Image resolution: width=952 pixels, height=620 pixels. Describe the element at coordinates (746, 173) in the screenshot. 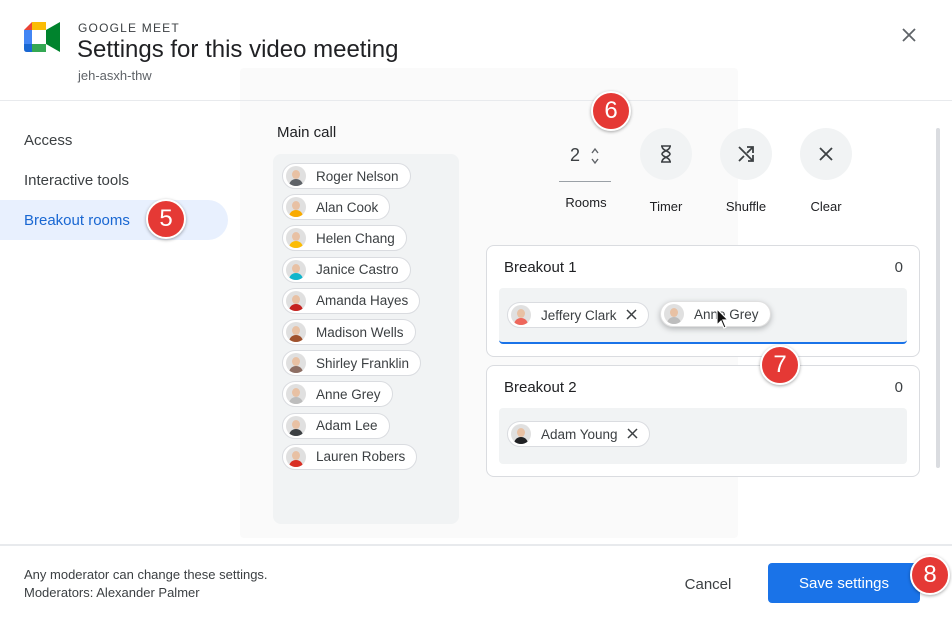

I see `shuffle-button: Shuffle` at that location.